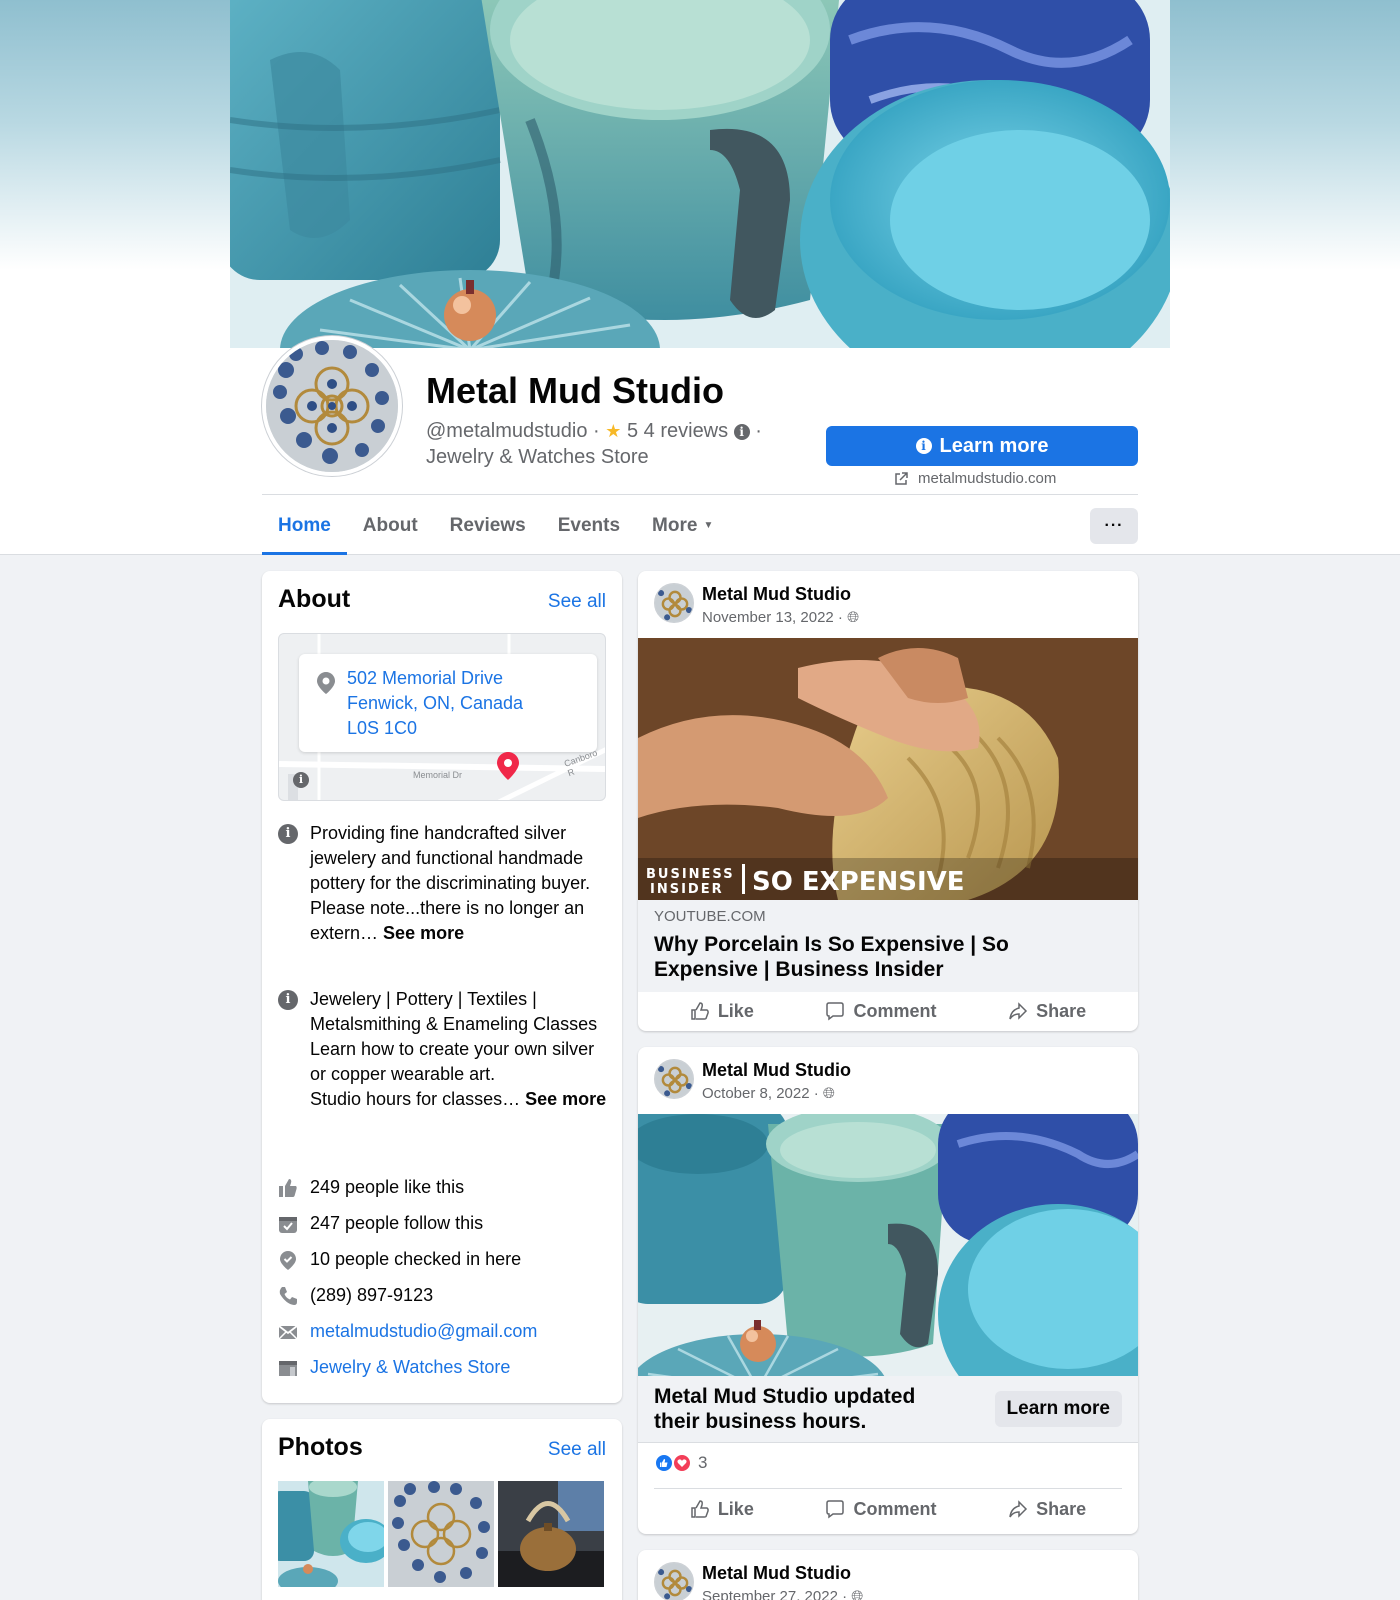 Image resolution: width=1400 pixels, height=1600 pixels. Describe the element at coordinates (304, 525) in the screenshot. I see `tab-home: Home` at that location.